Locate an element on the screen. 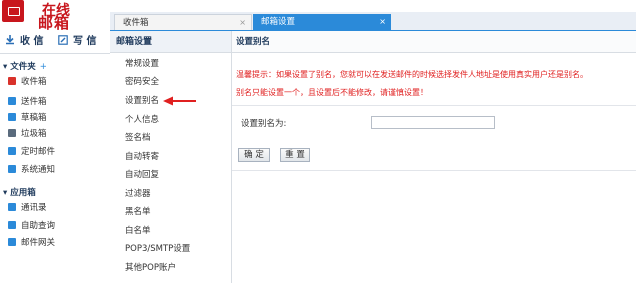 The height and width of the screenshot is (283, 636). sidebar-item-label: 自助查询 is located at coordinates (38, 226).